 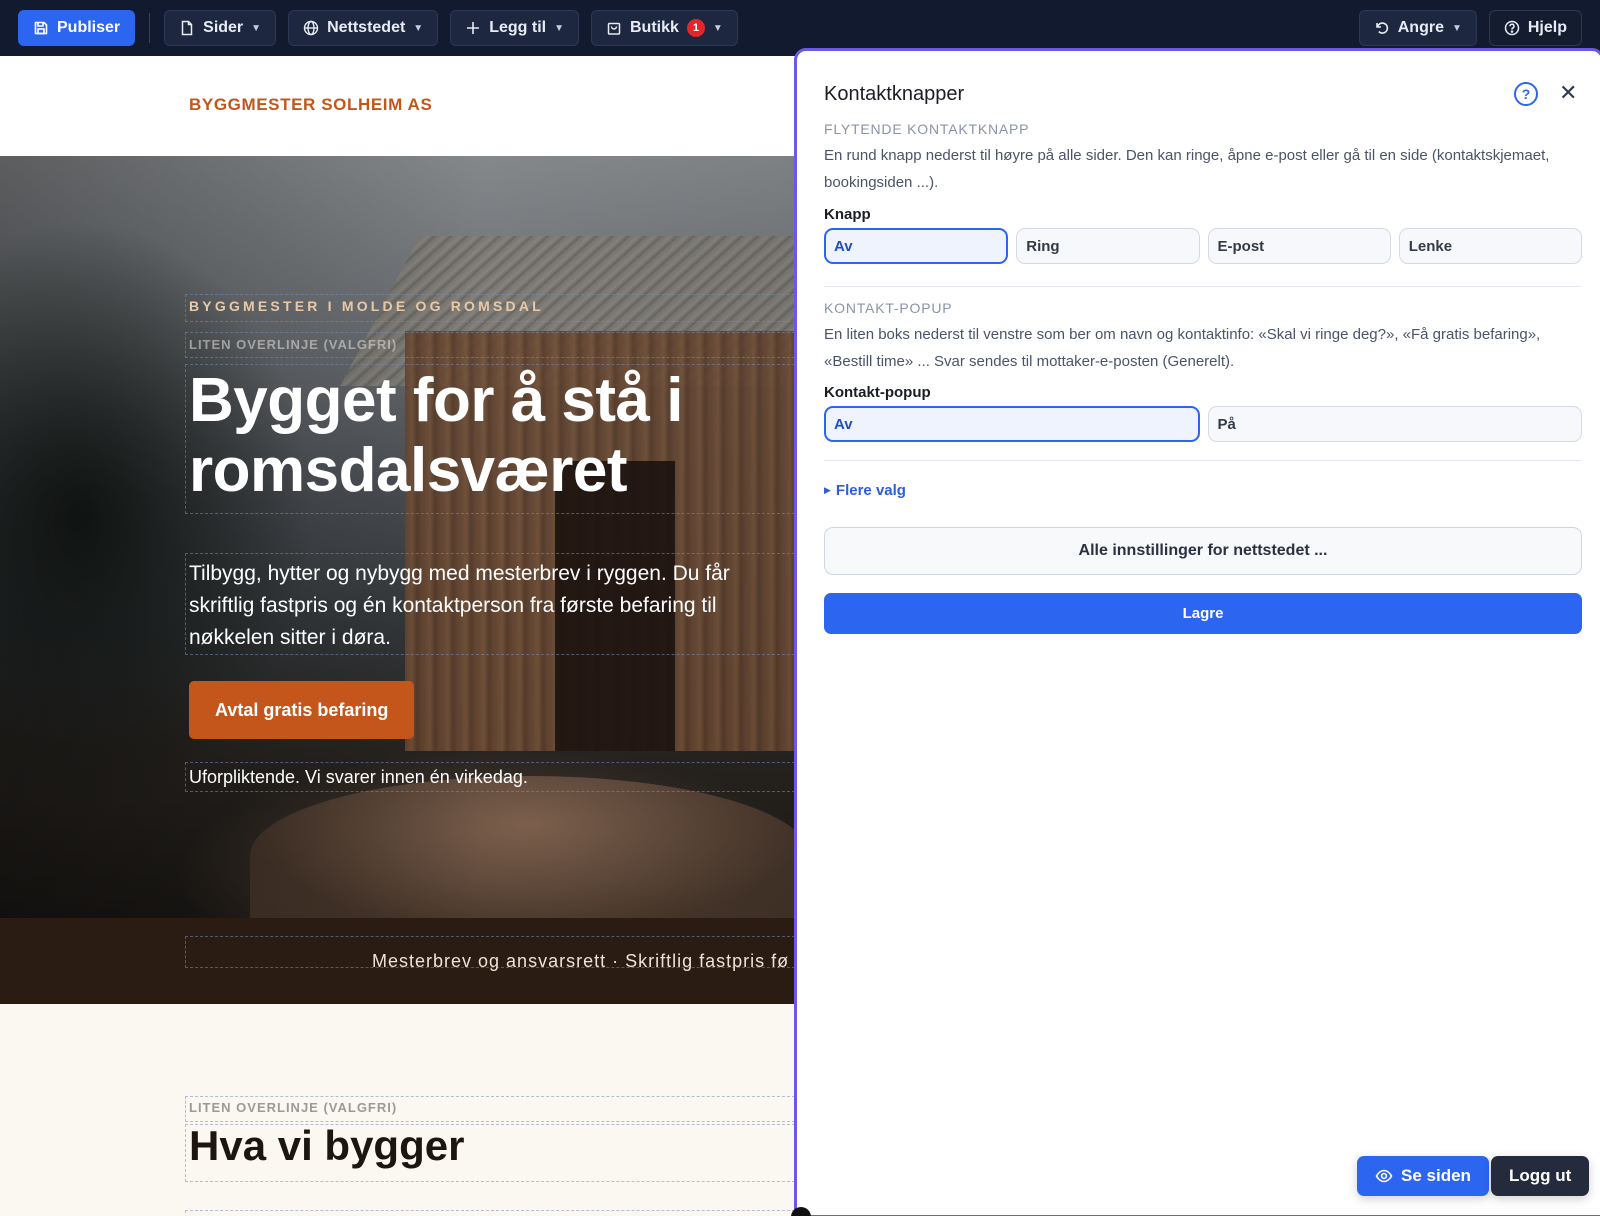 I want to click on help-button: Hjelp, so click(x=1535, y=28).